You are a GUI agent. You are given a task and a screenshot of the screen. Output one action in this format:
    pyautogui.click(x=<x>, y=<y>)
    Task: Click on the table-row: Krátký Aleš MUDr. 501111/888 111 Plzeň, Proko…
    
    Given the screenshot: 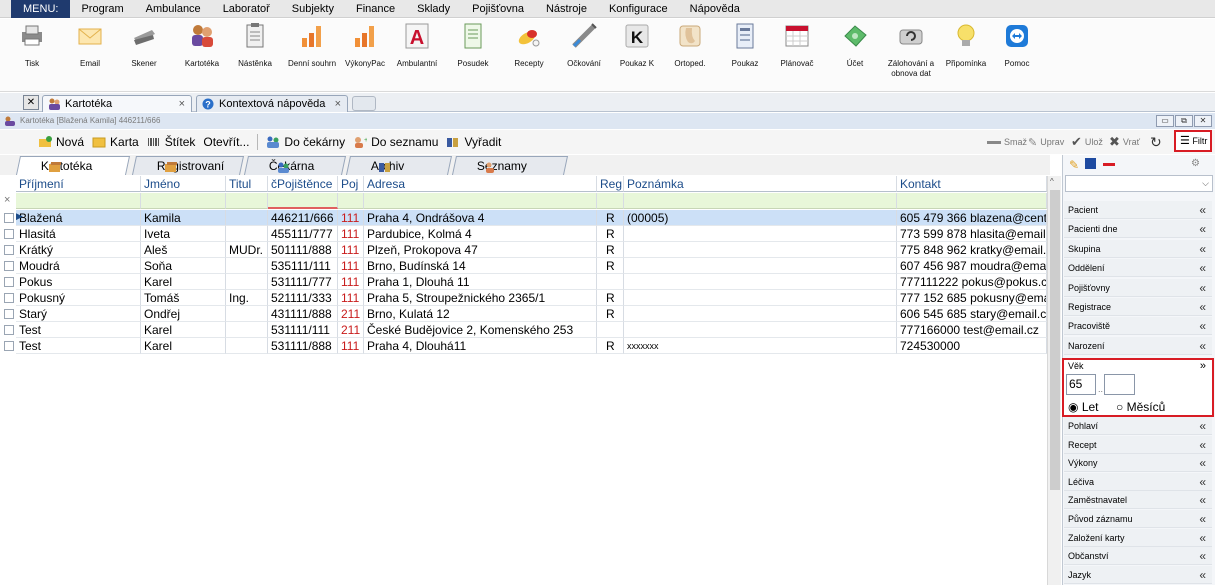 What is the action you would take?
    pyautogui.click(x=533, y=250)
    